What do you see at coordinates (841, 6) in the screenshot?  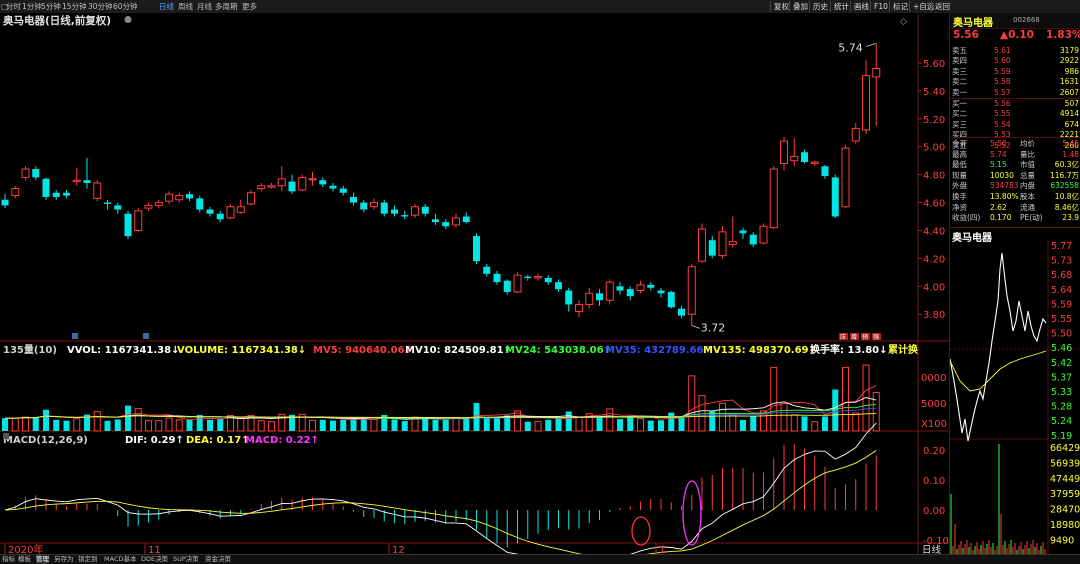 I see `toolbar-button-3: 统计` at bounding box center [841, 6].